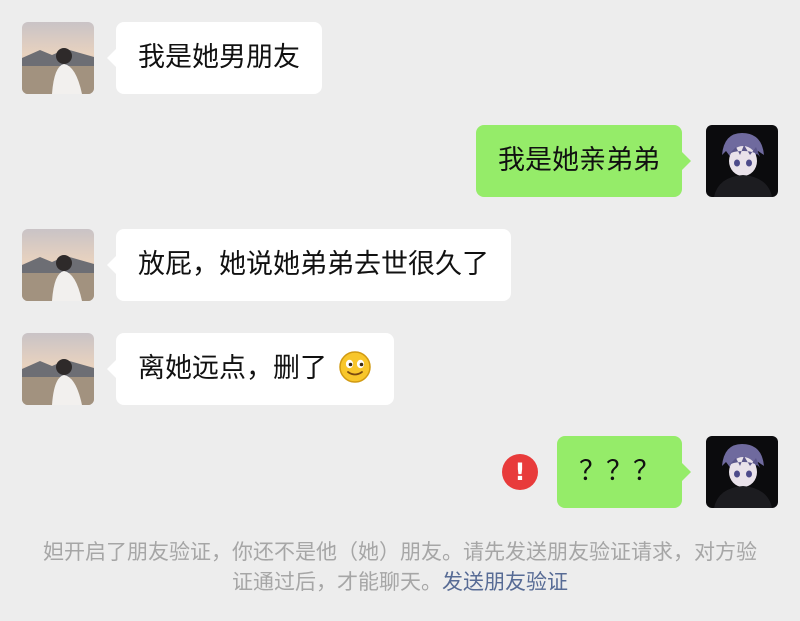 The image size is (800, 621). I want to click on error-mark: !, so click(520, 472).